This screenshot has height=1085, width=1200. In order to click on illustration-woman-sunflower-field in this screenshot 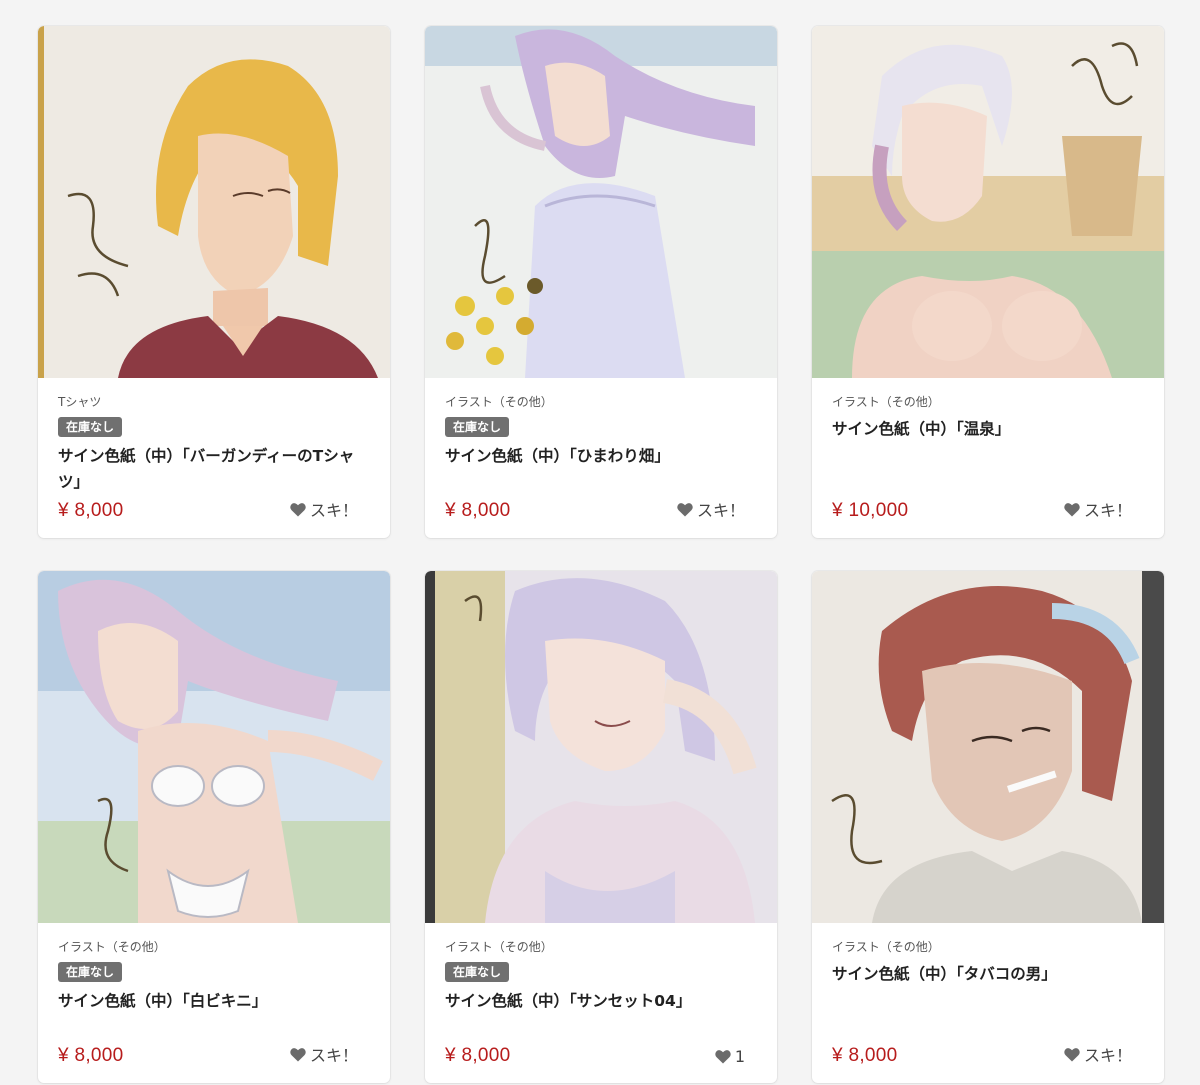, I will do `click(601, 202)`.